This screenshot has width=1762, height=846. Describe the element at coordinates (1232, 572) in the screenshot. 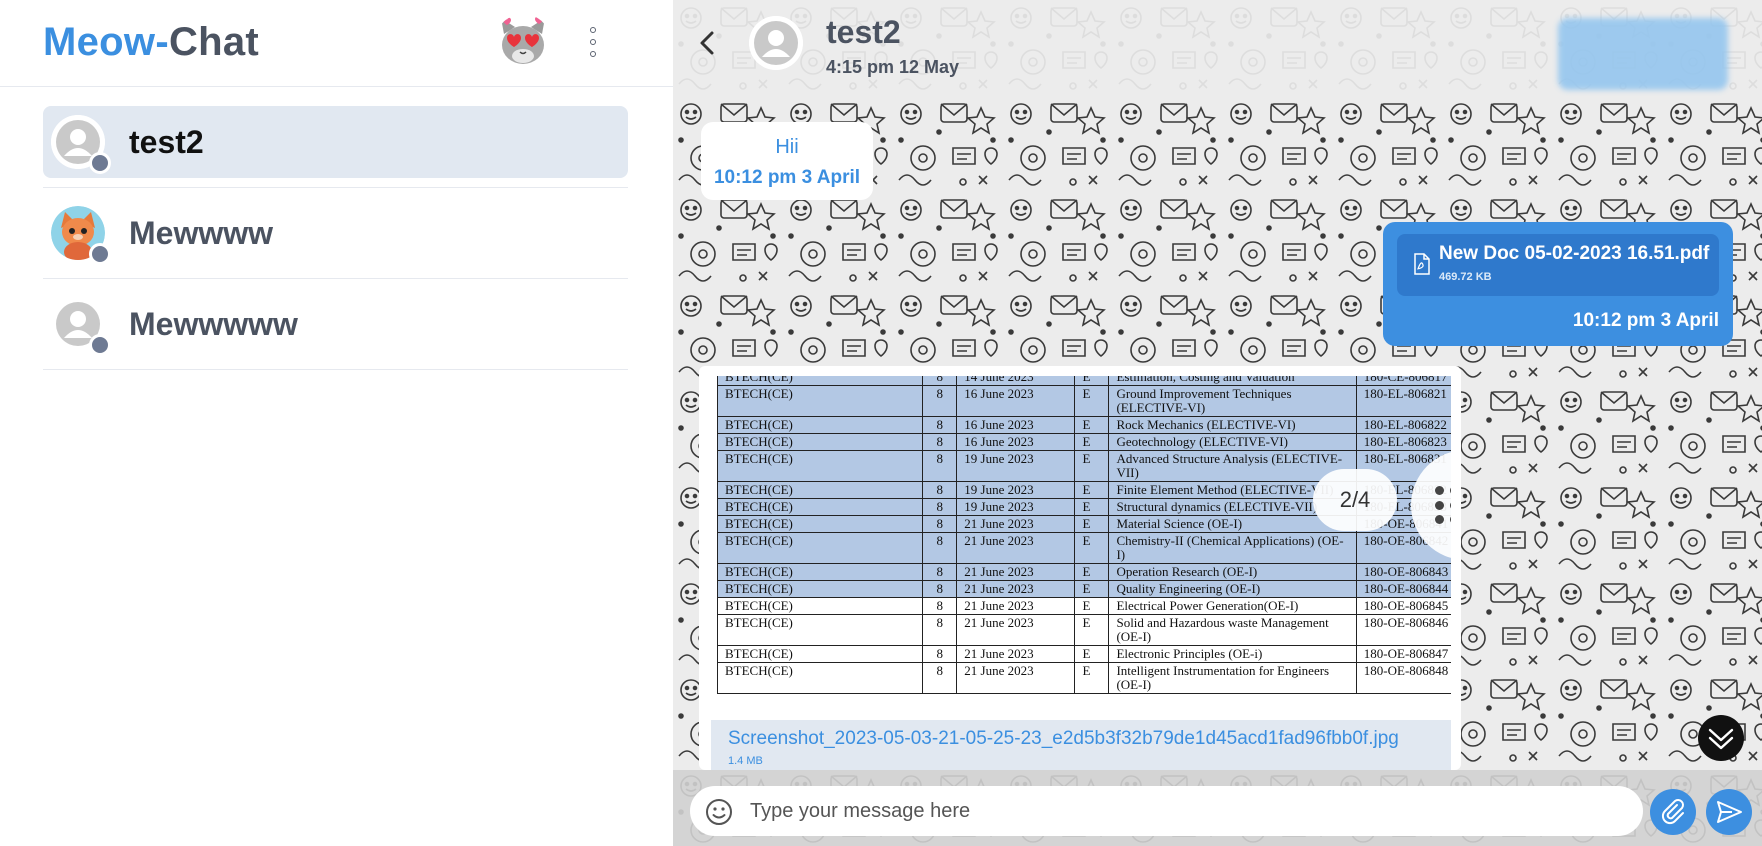

I see `table-cell-subject: Operation Research (OE-I)` at that location.